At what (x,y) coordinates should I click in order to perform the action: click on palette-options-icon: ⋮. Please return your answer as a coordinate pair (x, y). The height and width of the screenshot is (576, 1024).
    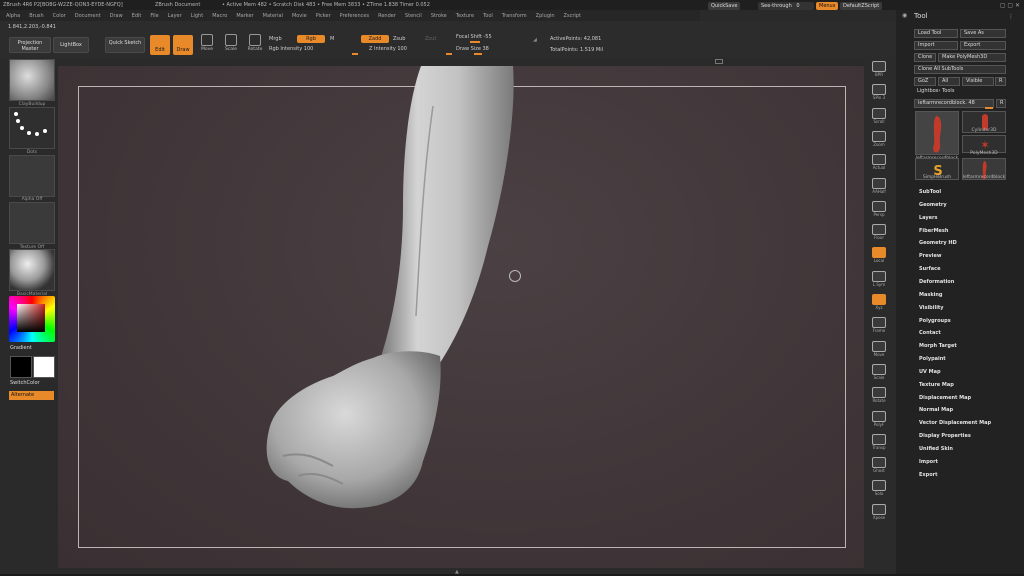
    Looking at the image, I should click on (1011, 16).